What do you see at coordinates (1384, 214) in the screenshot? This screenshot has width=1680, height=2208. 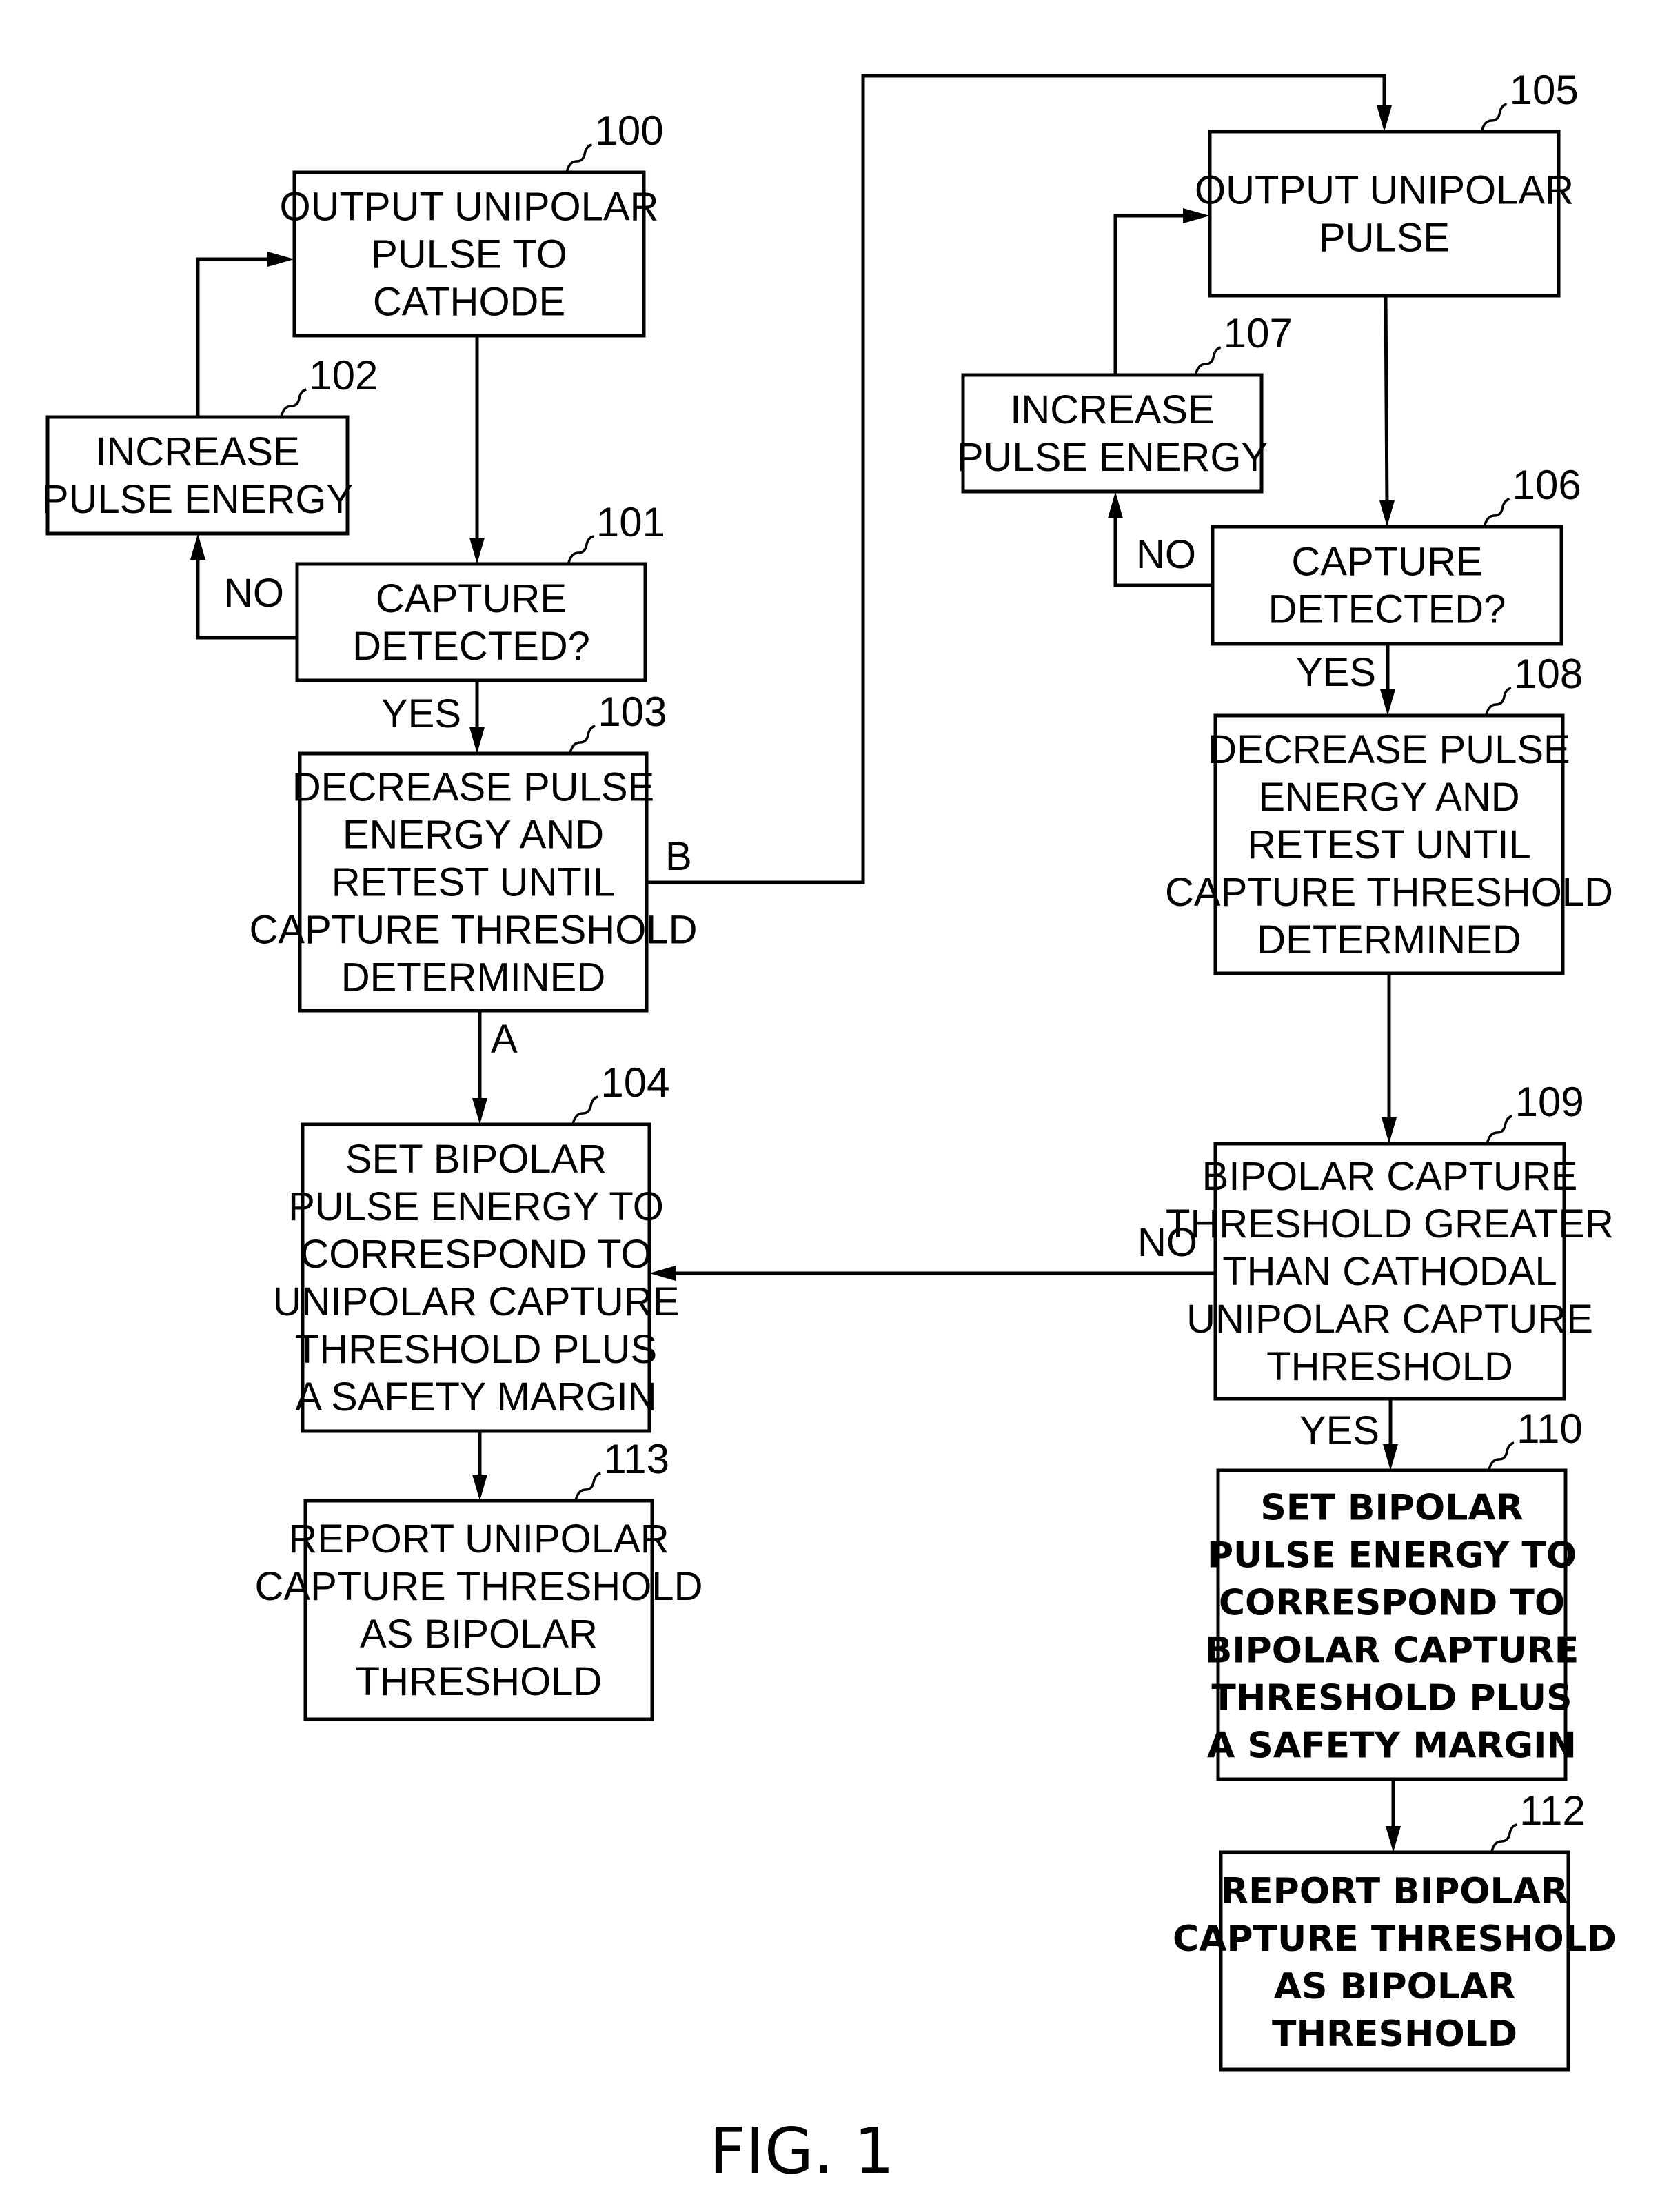 I see `box-outline` at bounding box center [1384, 214].